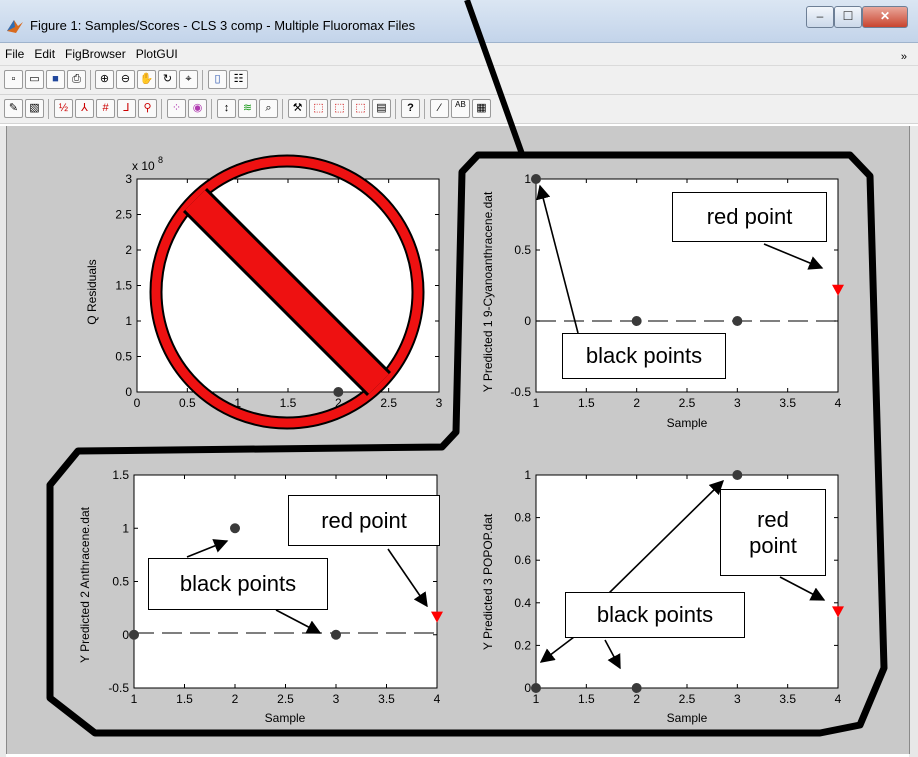 This screenshot has height=757, width=918. I want to click on callout-red-point-2: red point, so click(364, 520).